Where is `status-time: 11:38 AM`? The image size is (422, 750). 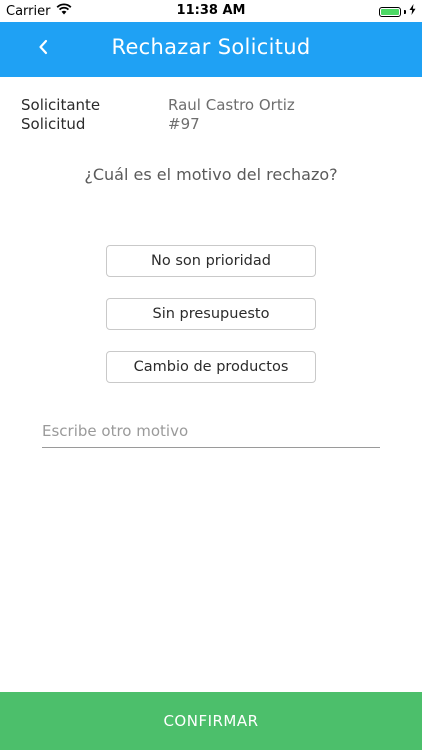 status-time: 11:38 AM is located at coordinates (211, 10).